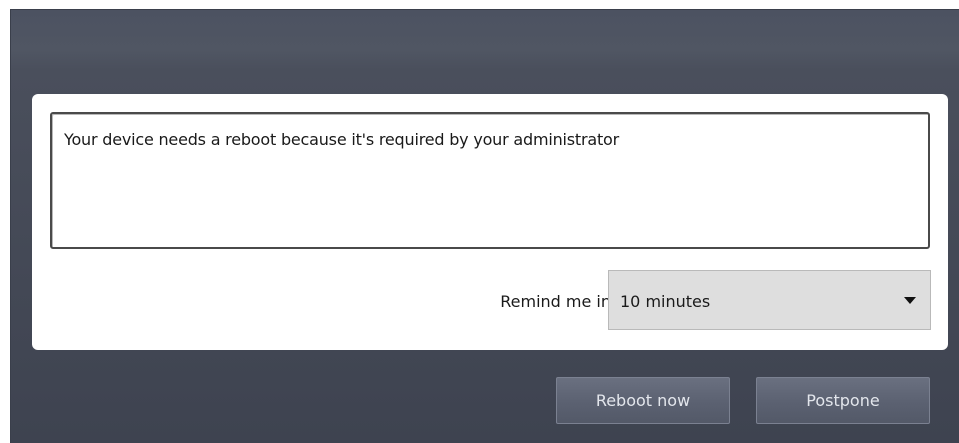 The width and height of the screenshot is (959, 443). What do you see at coordinates (643, 400) in the screenshot?
I see `reboot-now-button: Reboot now` at bounding box center [643, 400].